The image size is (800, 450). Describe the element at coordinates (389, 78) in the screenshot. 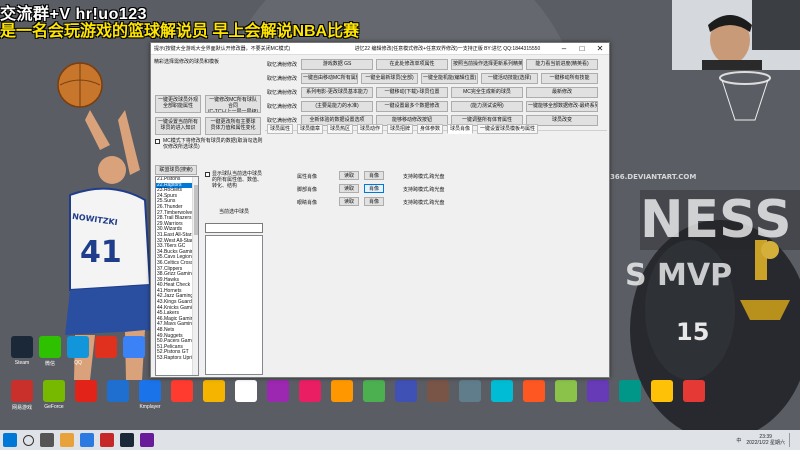

I see `feature-button: 一键全最新球员(全部)` at that location.